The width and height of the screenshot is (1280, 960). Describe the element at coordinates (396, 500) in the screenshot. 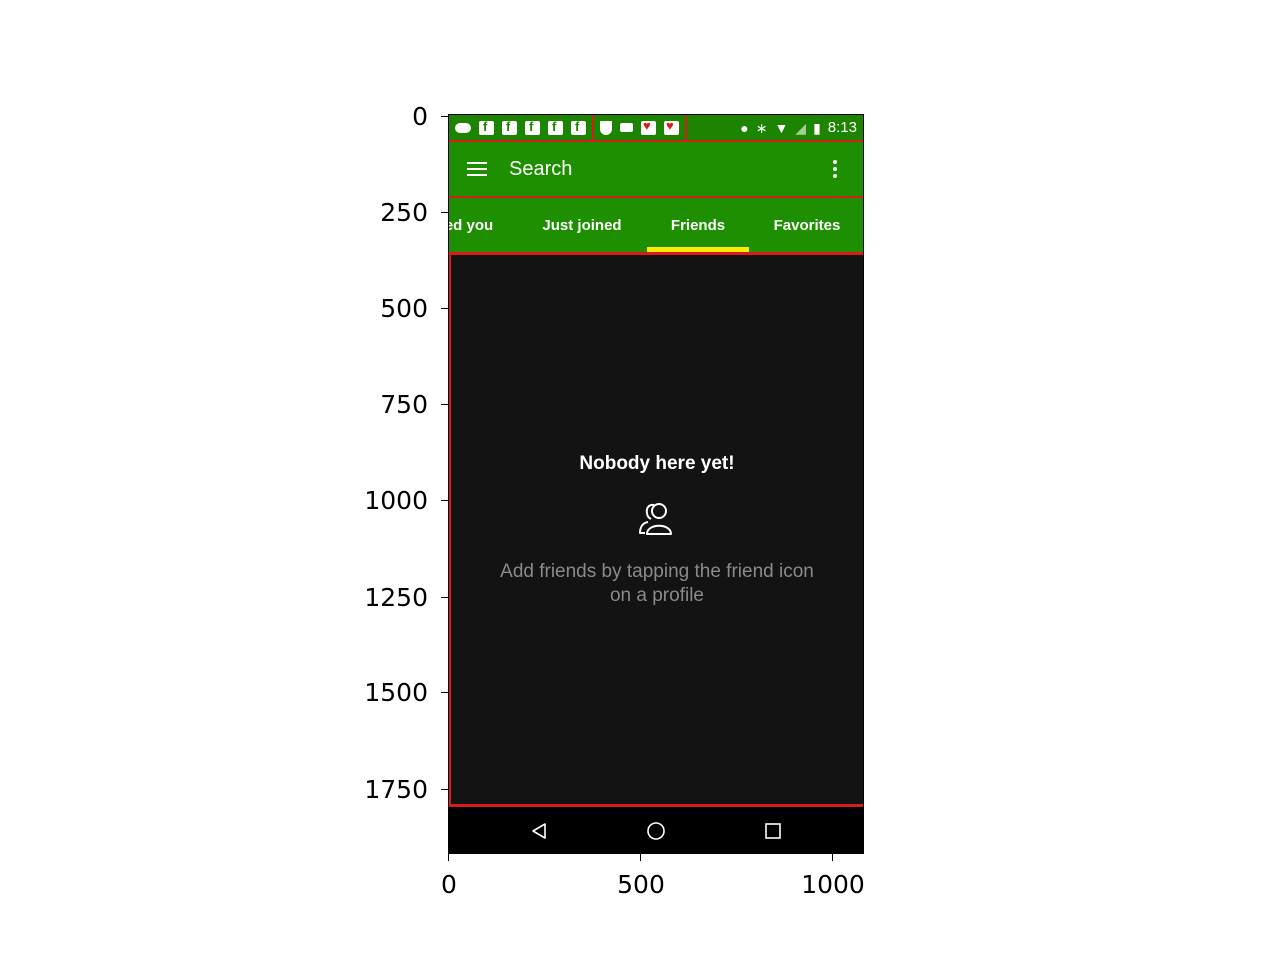

I see `y-tick-label: 1000` at that location.